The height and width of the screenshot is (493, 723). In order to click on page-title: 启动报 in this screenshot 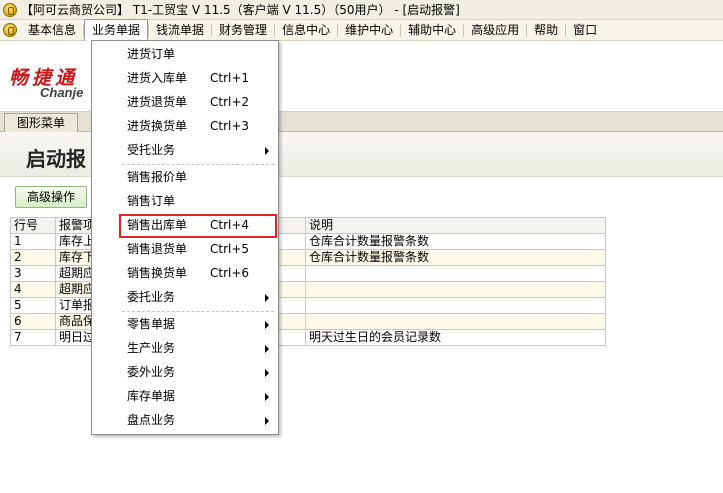, I will do `click(56, 159)`.